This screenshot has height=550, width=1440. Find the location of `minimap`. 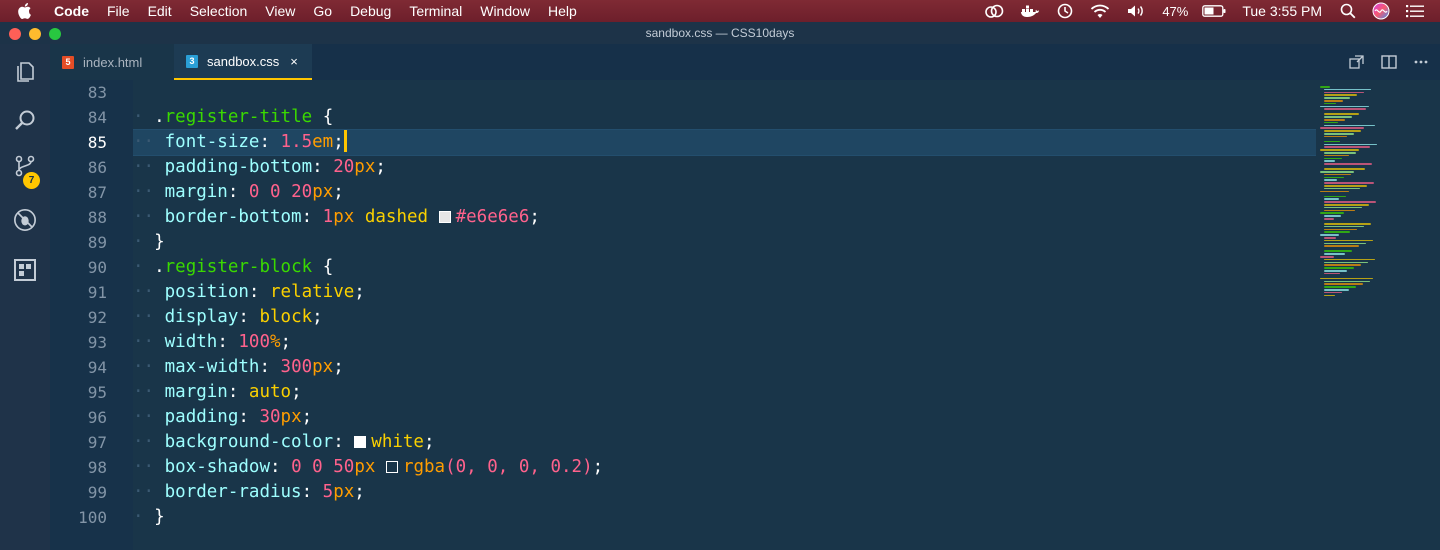

minimap is located at coordinates (1378, 315).